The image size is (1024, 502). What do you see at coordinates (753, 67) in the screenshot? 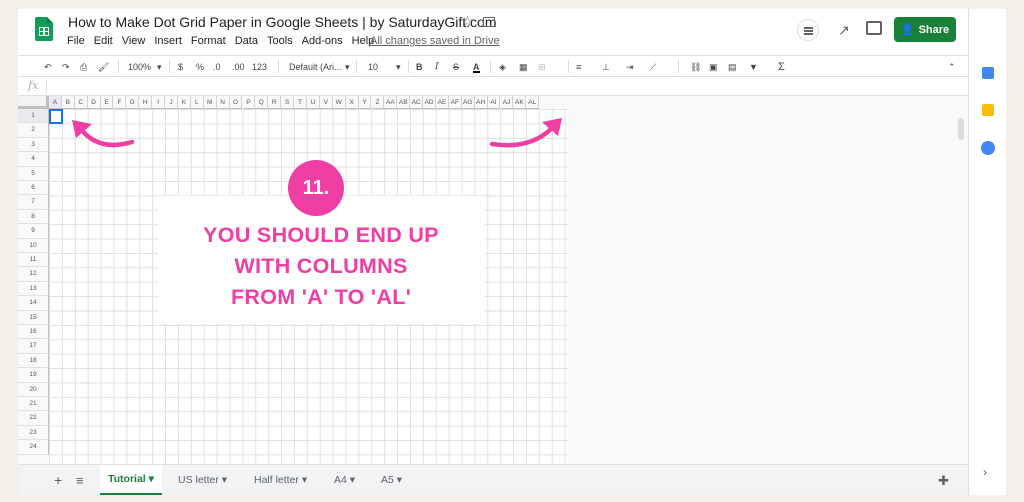
I see `filter-icon: ▼` at bounding box center [753, 67].